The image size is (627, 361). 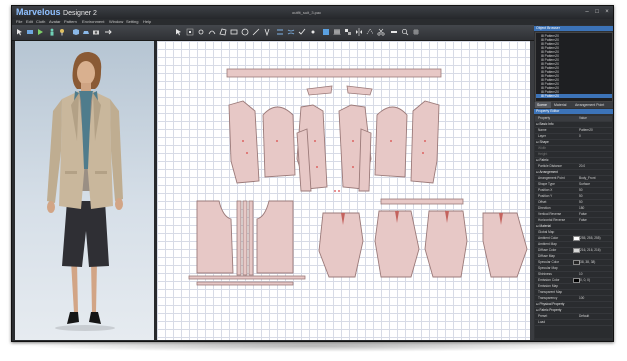 I want to click on property-row: Load, so click(x=573, y=323).